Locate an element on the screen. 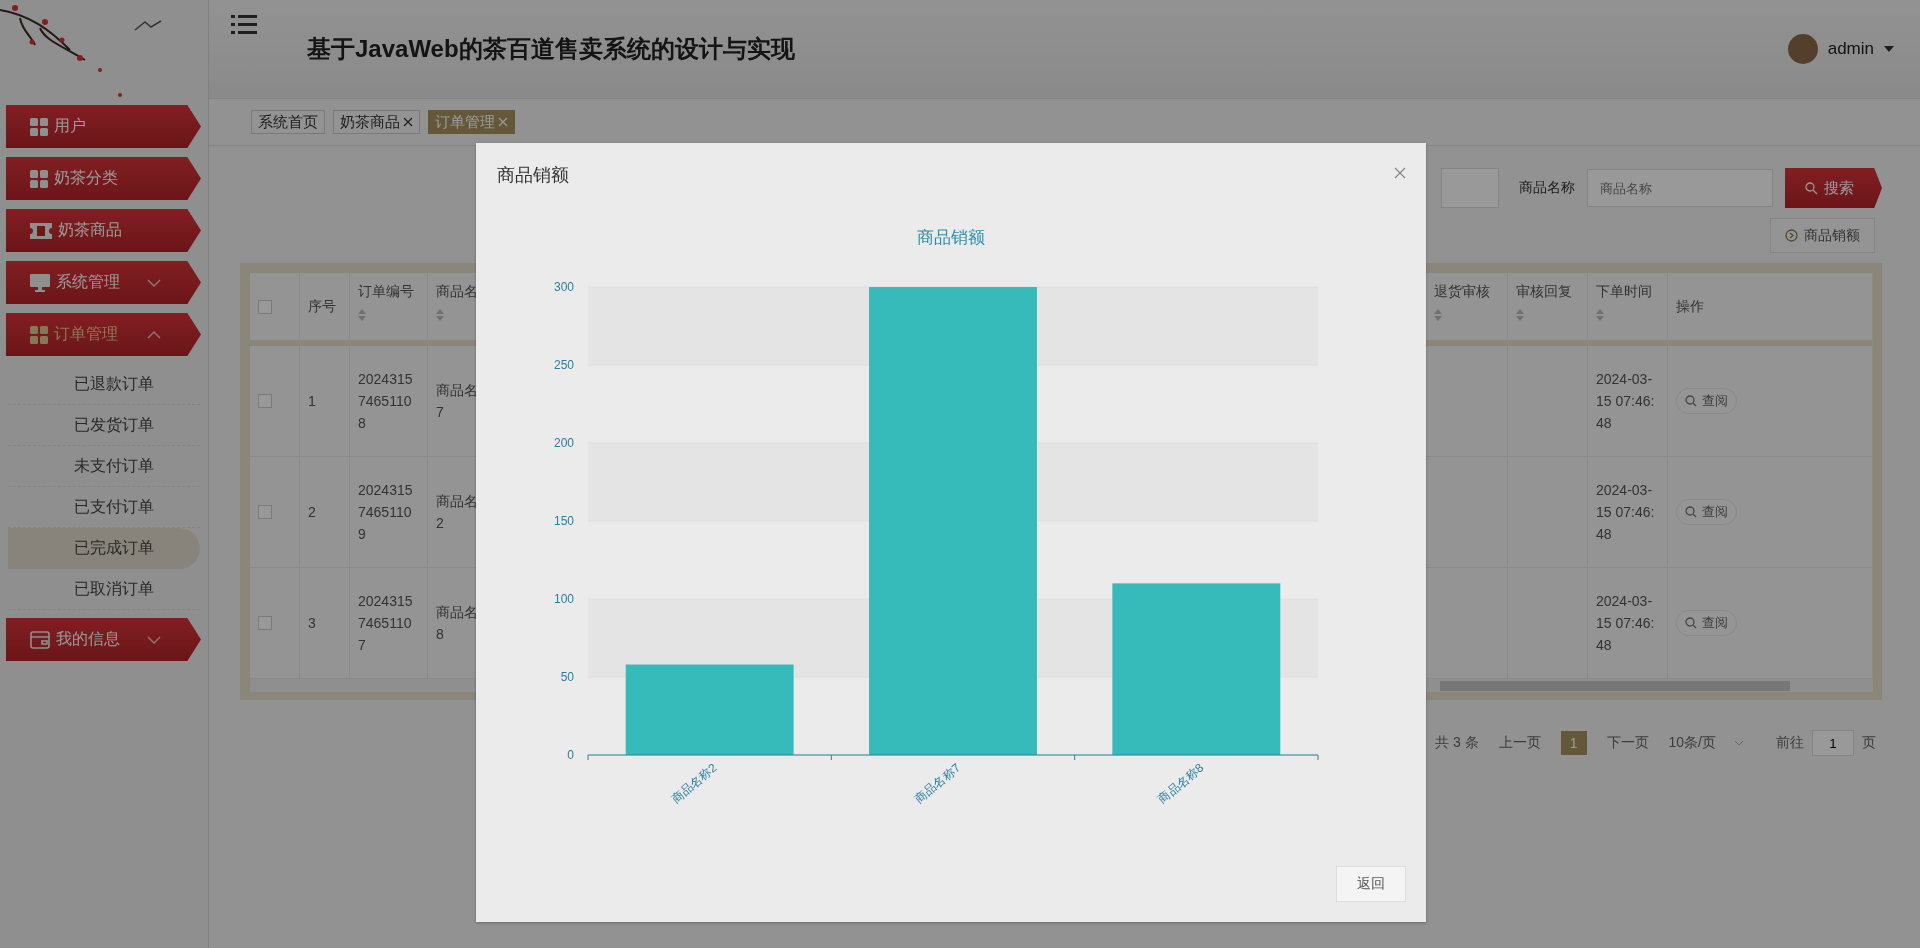 The image size is (1920, 948). table-cell: 202431574651109 is located at coordinates (389, 512).